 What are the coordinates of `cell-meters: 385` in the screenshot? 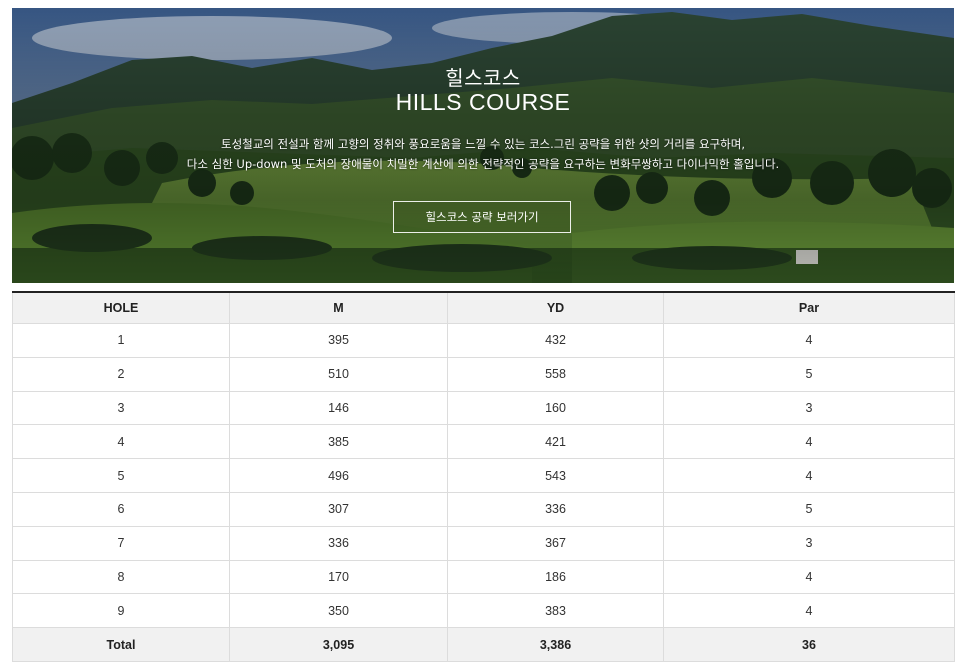 It's located at (338, 442).